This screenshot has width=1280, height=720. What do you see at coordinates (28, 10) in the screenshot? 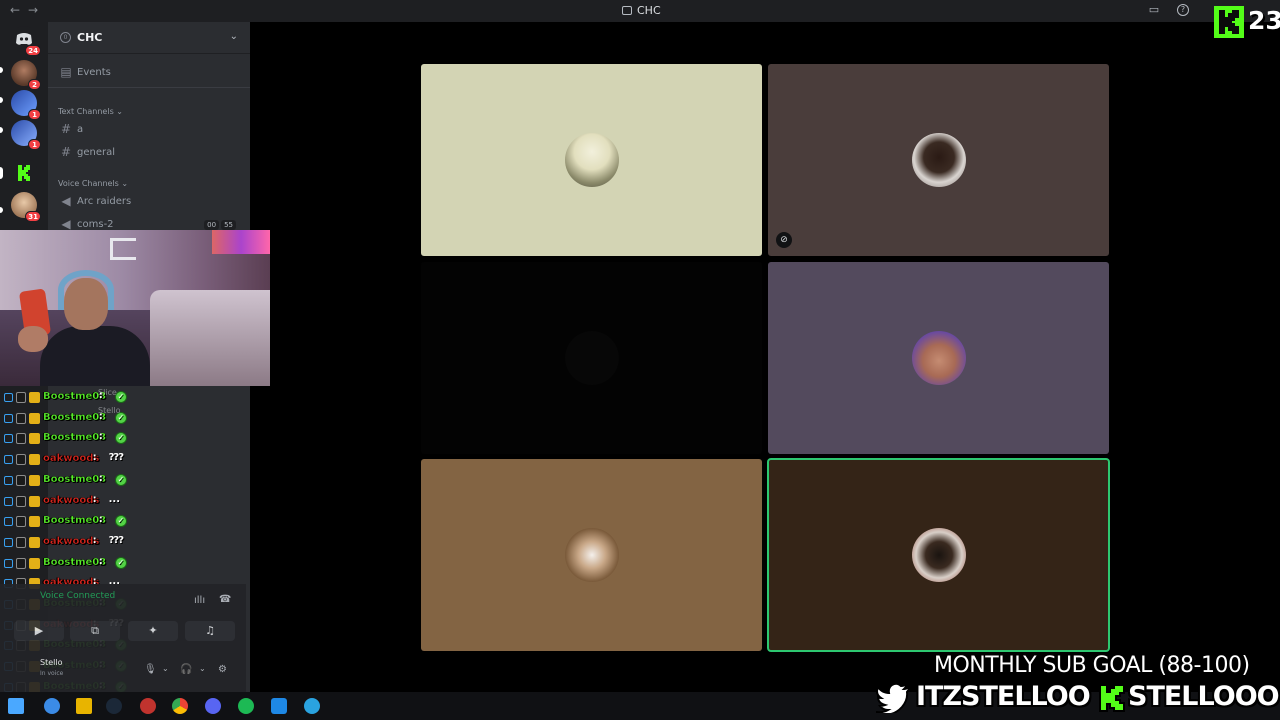
I see `back-forward-icon: ←→` at bounding box center [28, 10].